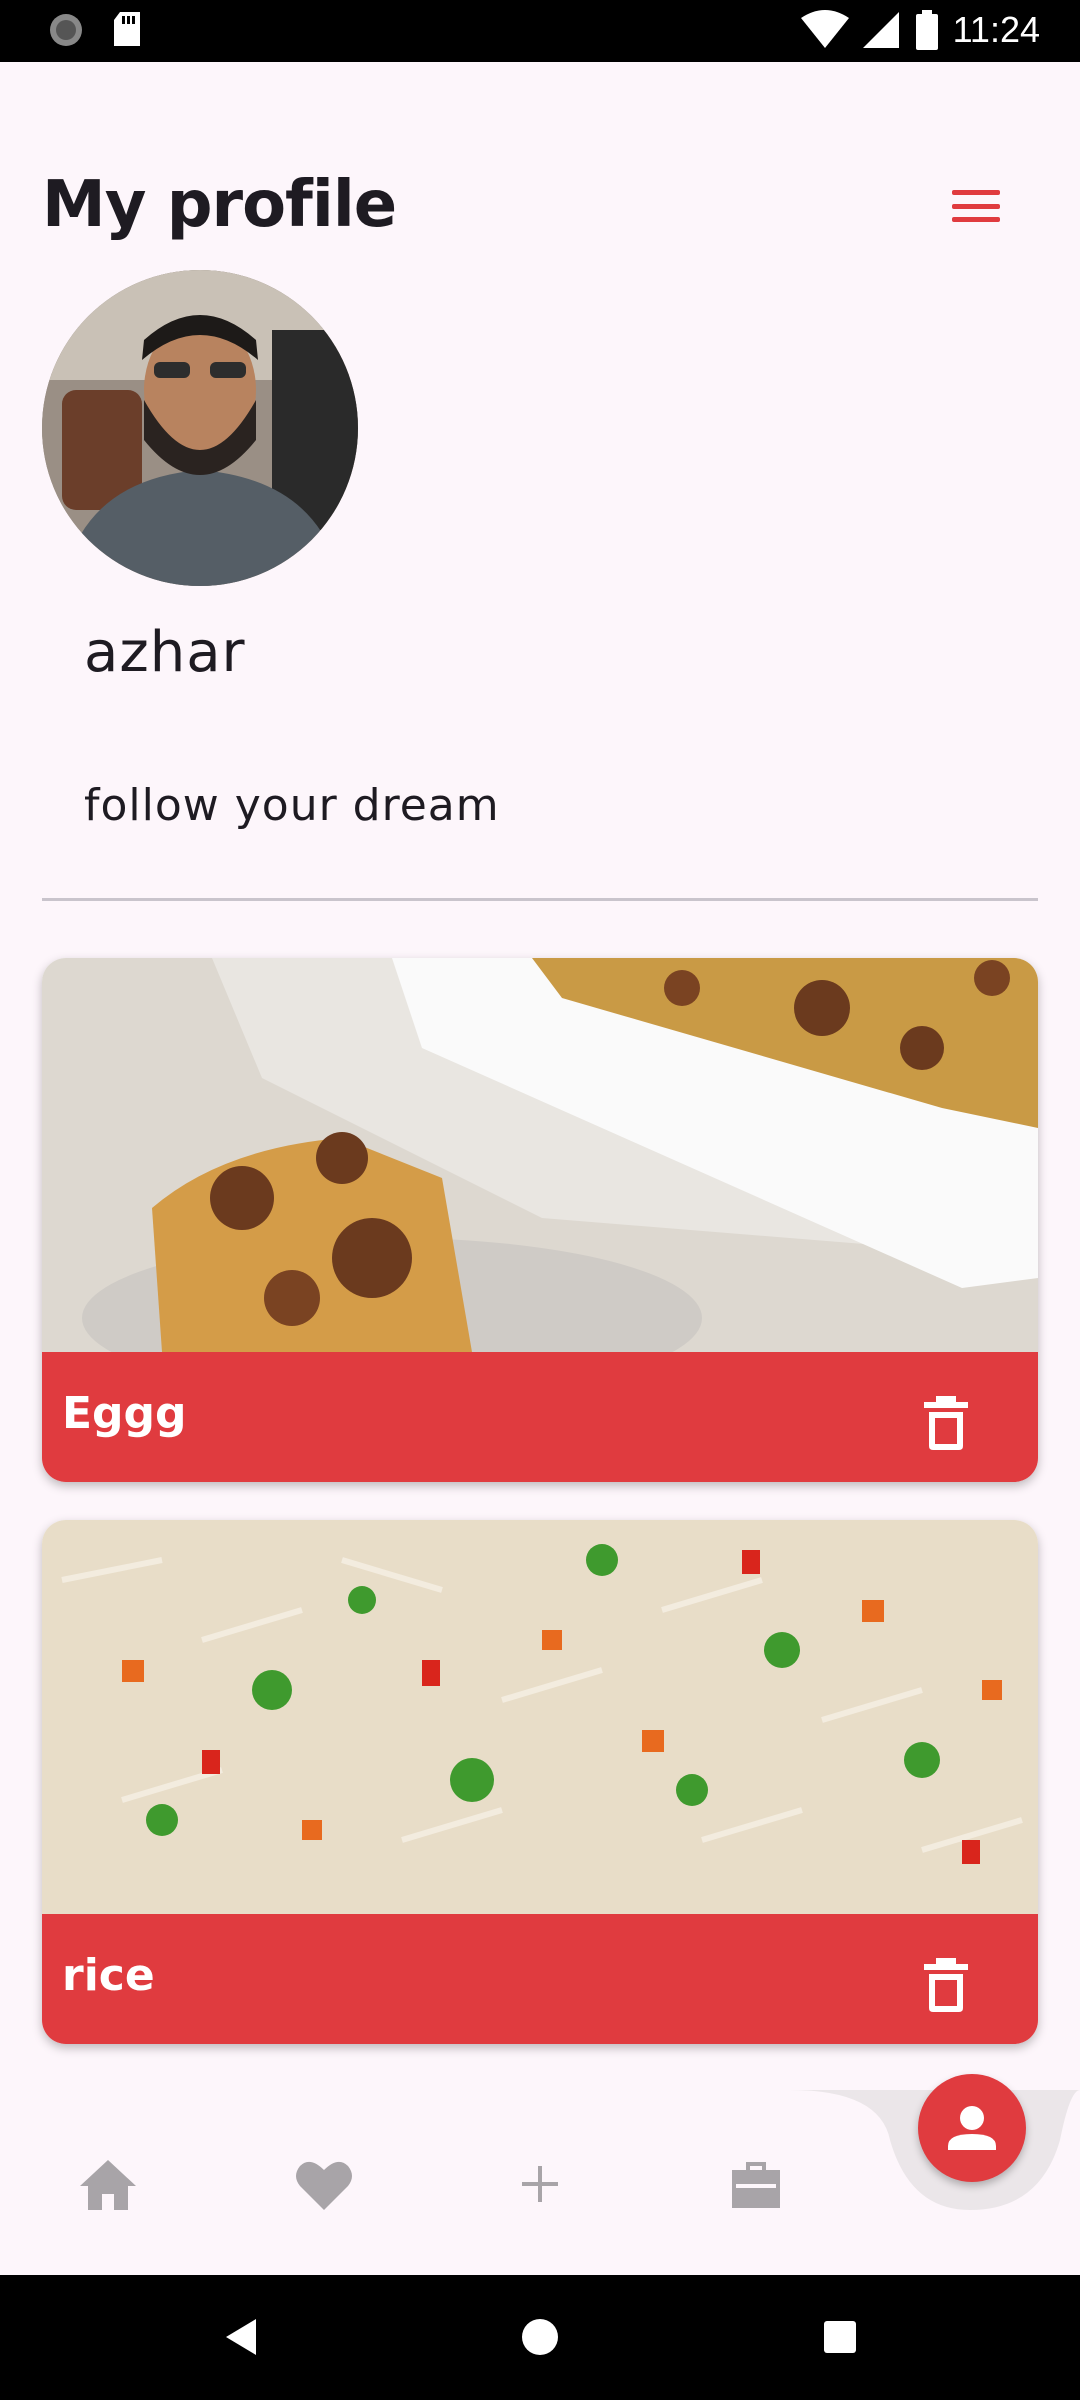 Image resolution: width=1080 pixels, height=2400 pixels. Describe the element at coordinates (540, 899) in the screenshot. I see `divider` at that location.